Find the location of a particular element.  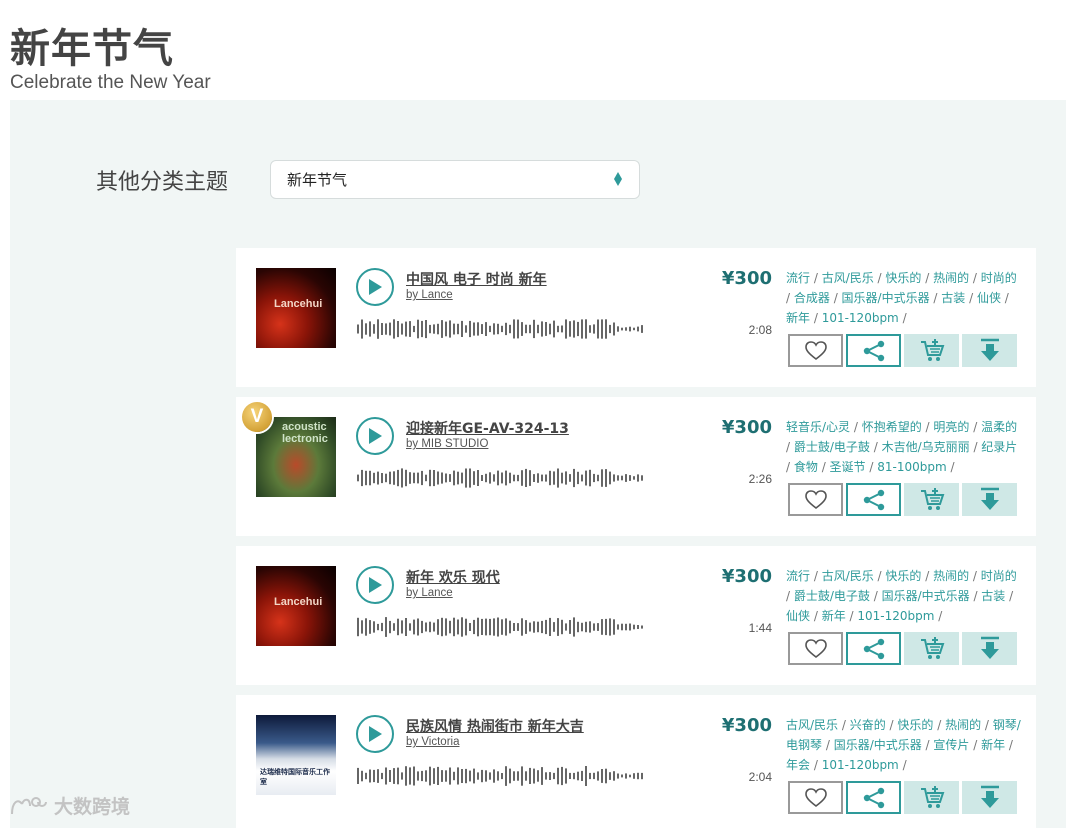

tag-link: 温柔的 is located at coordinates (999, 427).